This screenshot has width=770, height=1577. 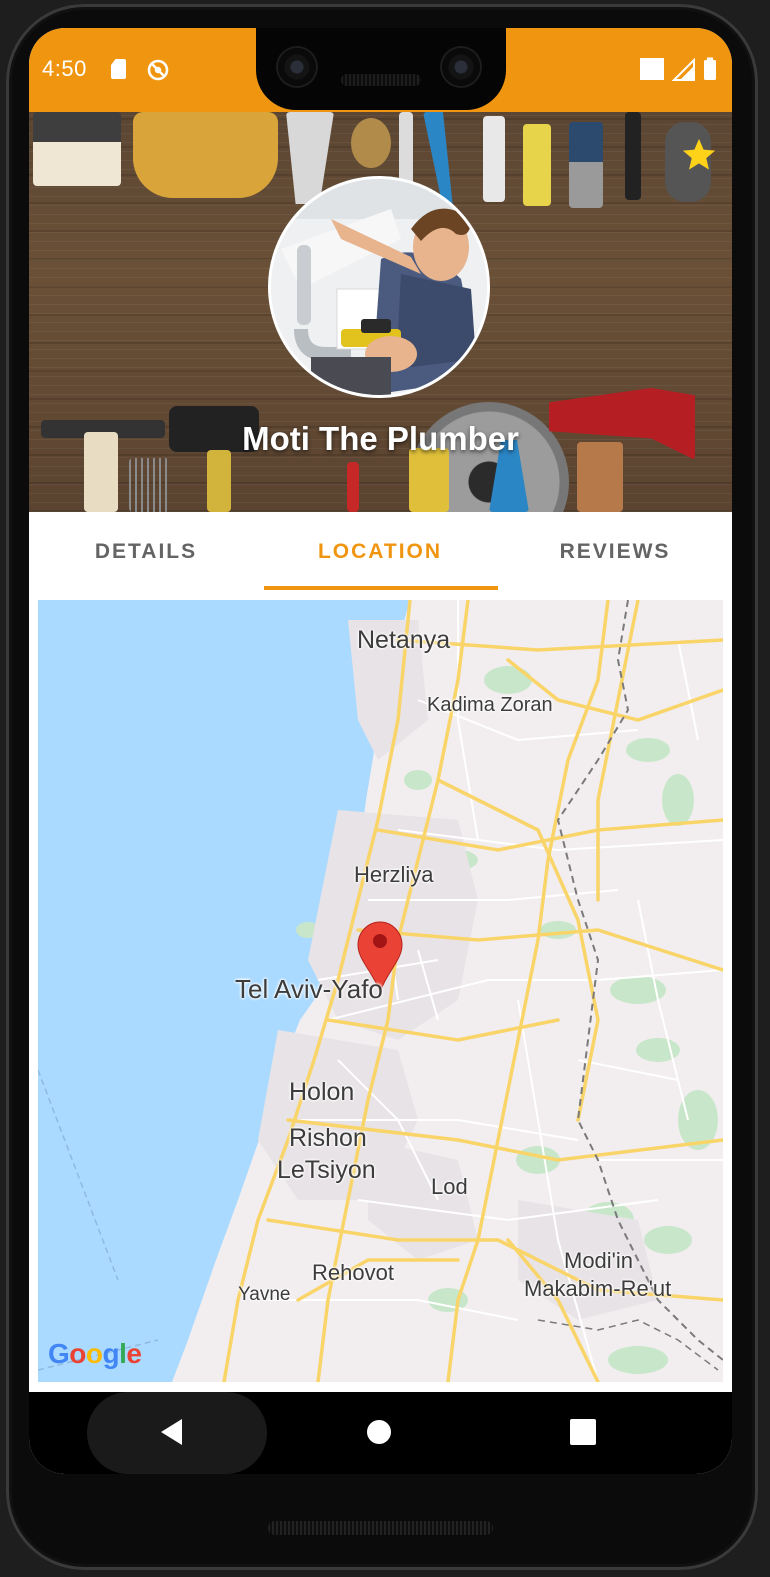 I want to click on camera-notch, so click(x=381, y=69).